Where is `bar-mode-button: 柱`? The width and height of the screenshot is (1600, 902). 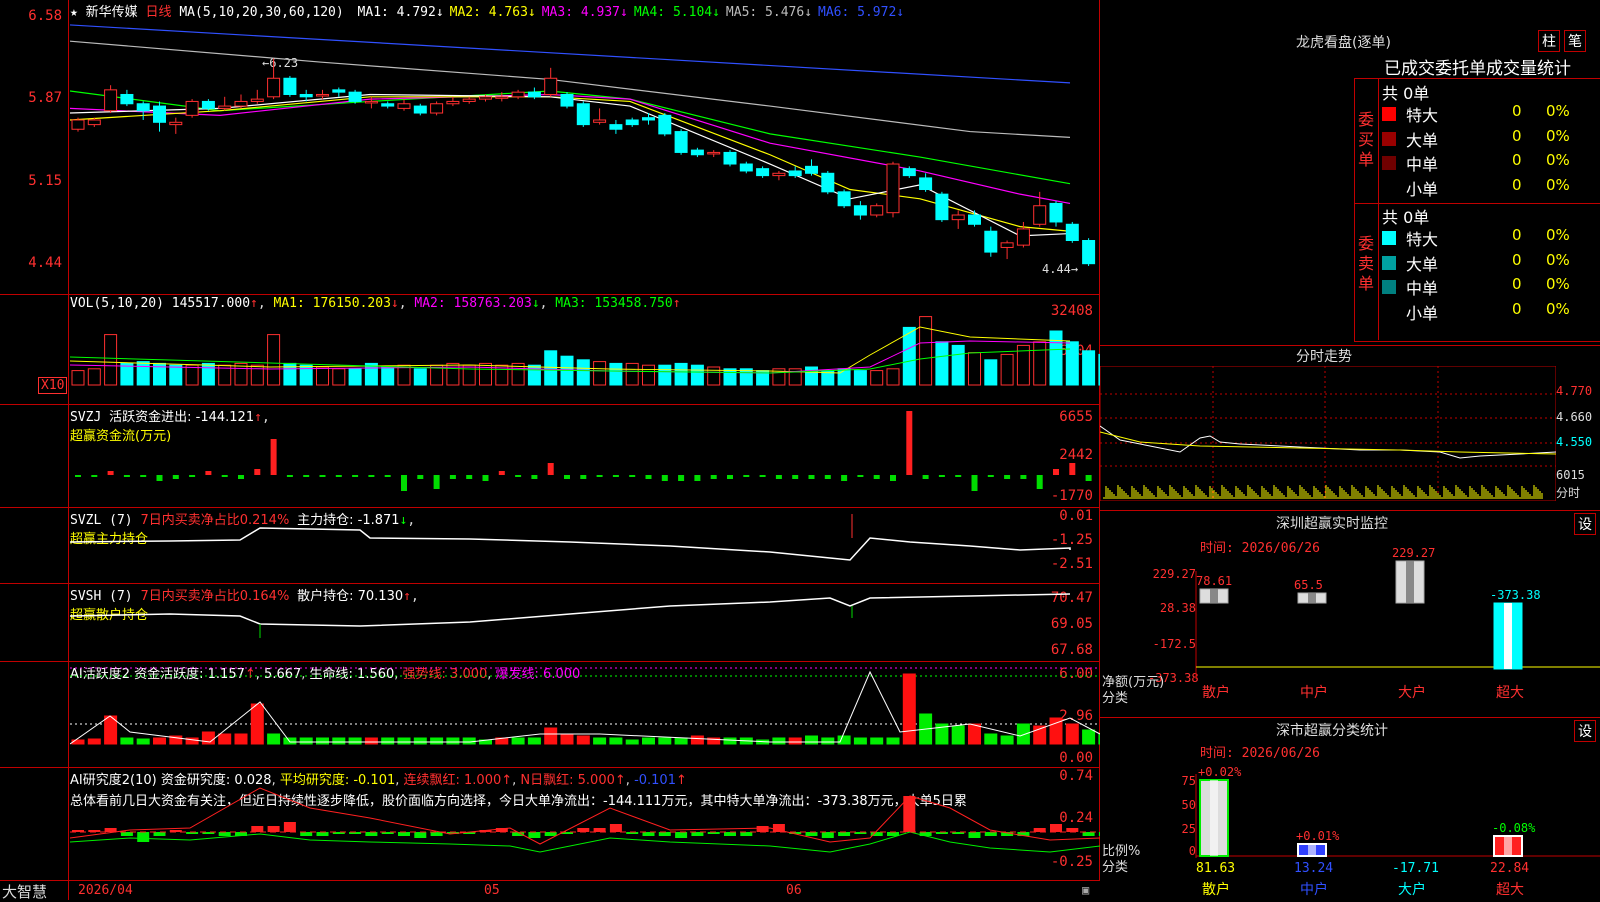 bar-mode-button: 柱 is located at coordinates (1549, 41).